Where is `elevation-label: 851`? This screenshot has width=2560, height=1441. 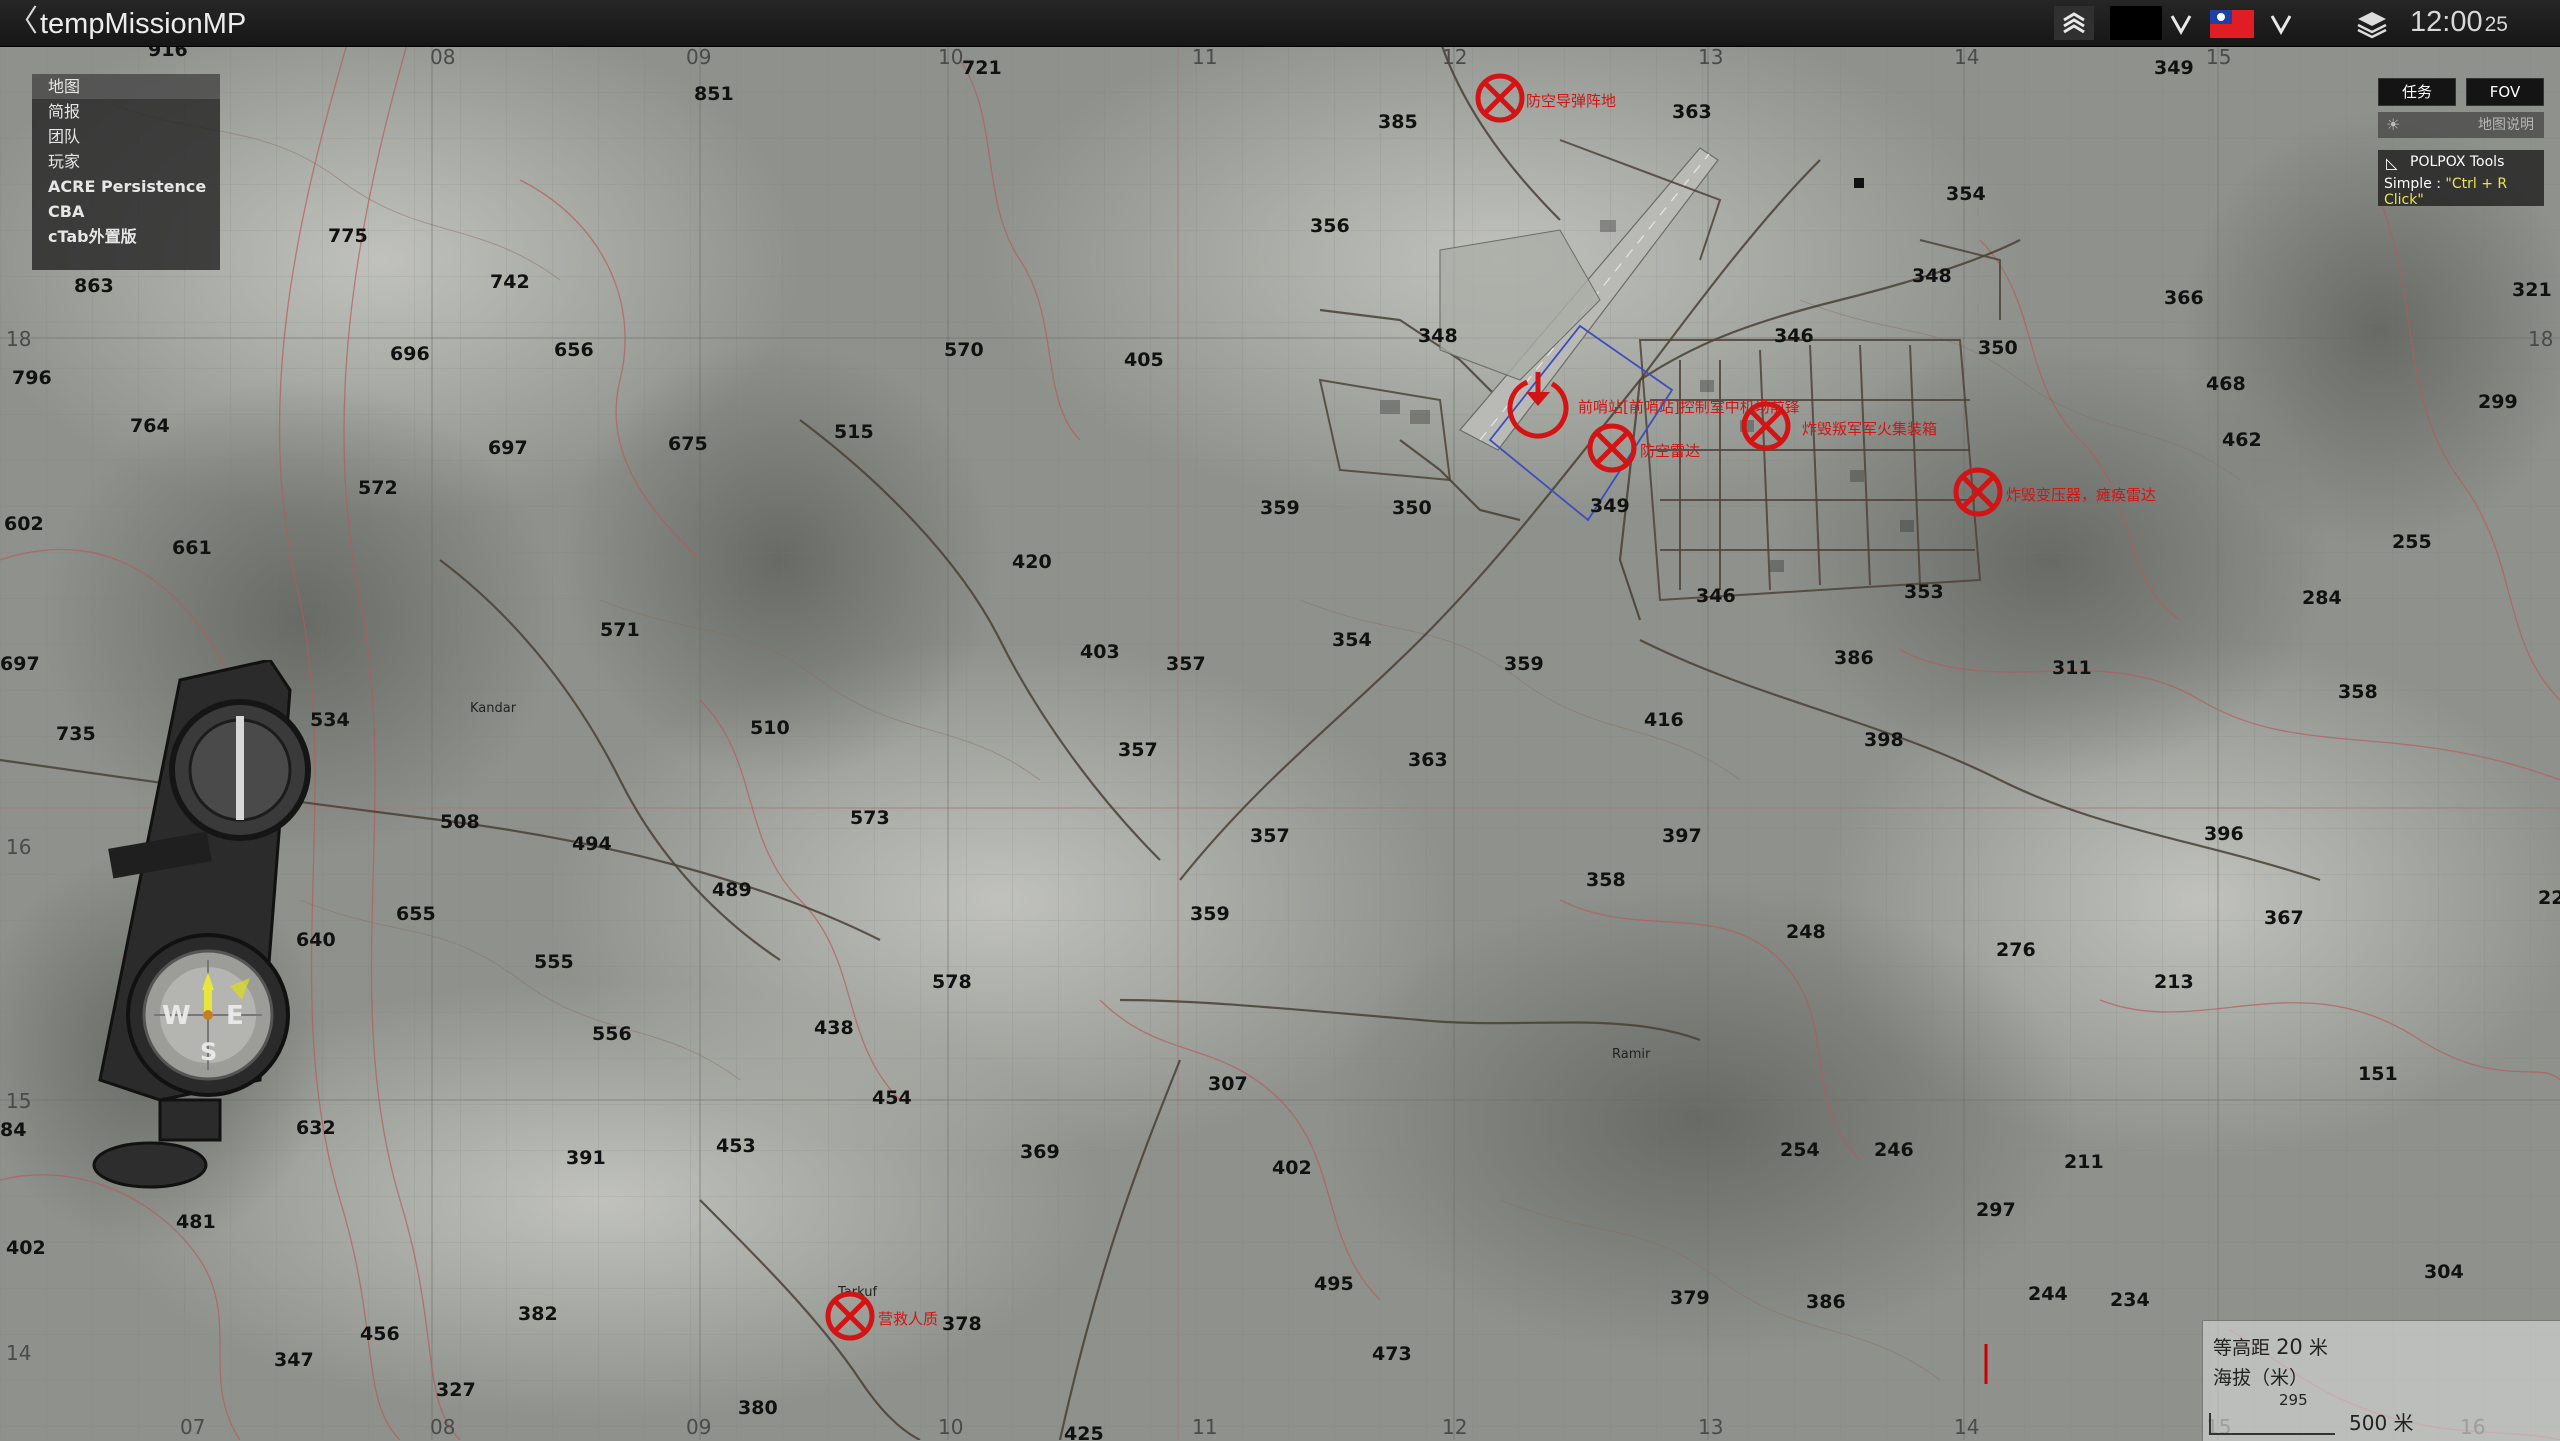 elevation-label: 851 is located at coordinates (714, 94).